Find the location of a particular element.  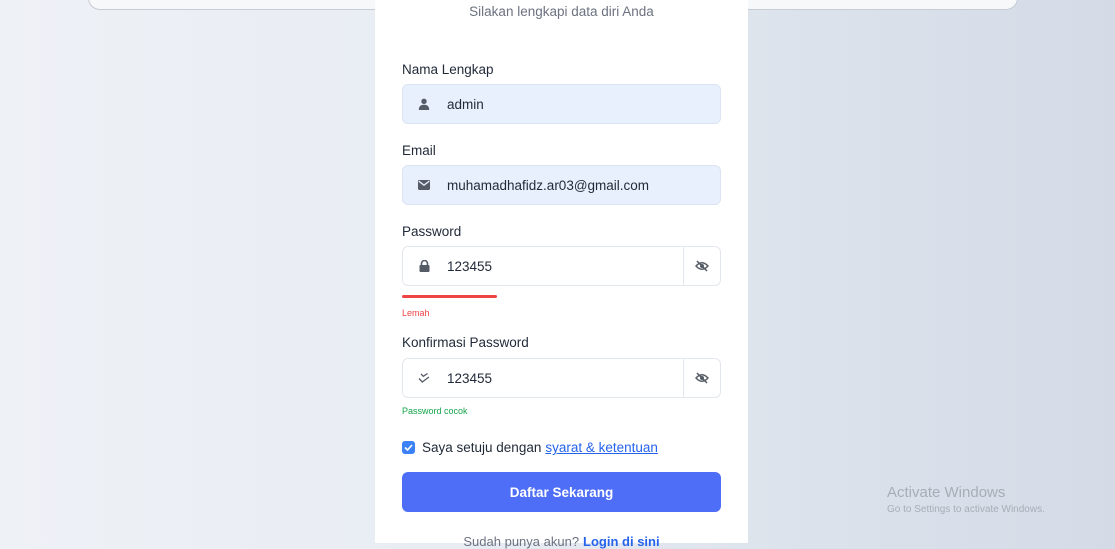

envelope-icon is located at coordinates (424, 185).